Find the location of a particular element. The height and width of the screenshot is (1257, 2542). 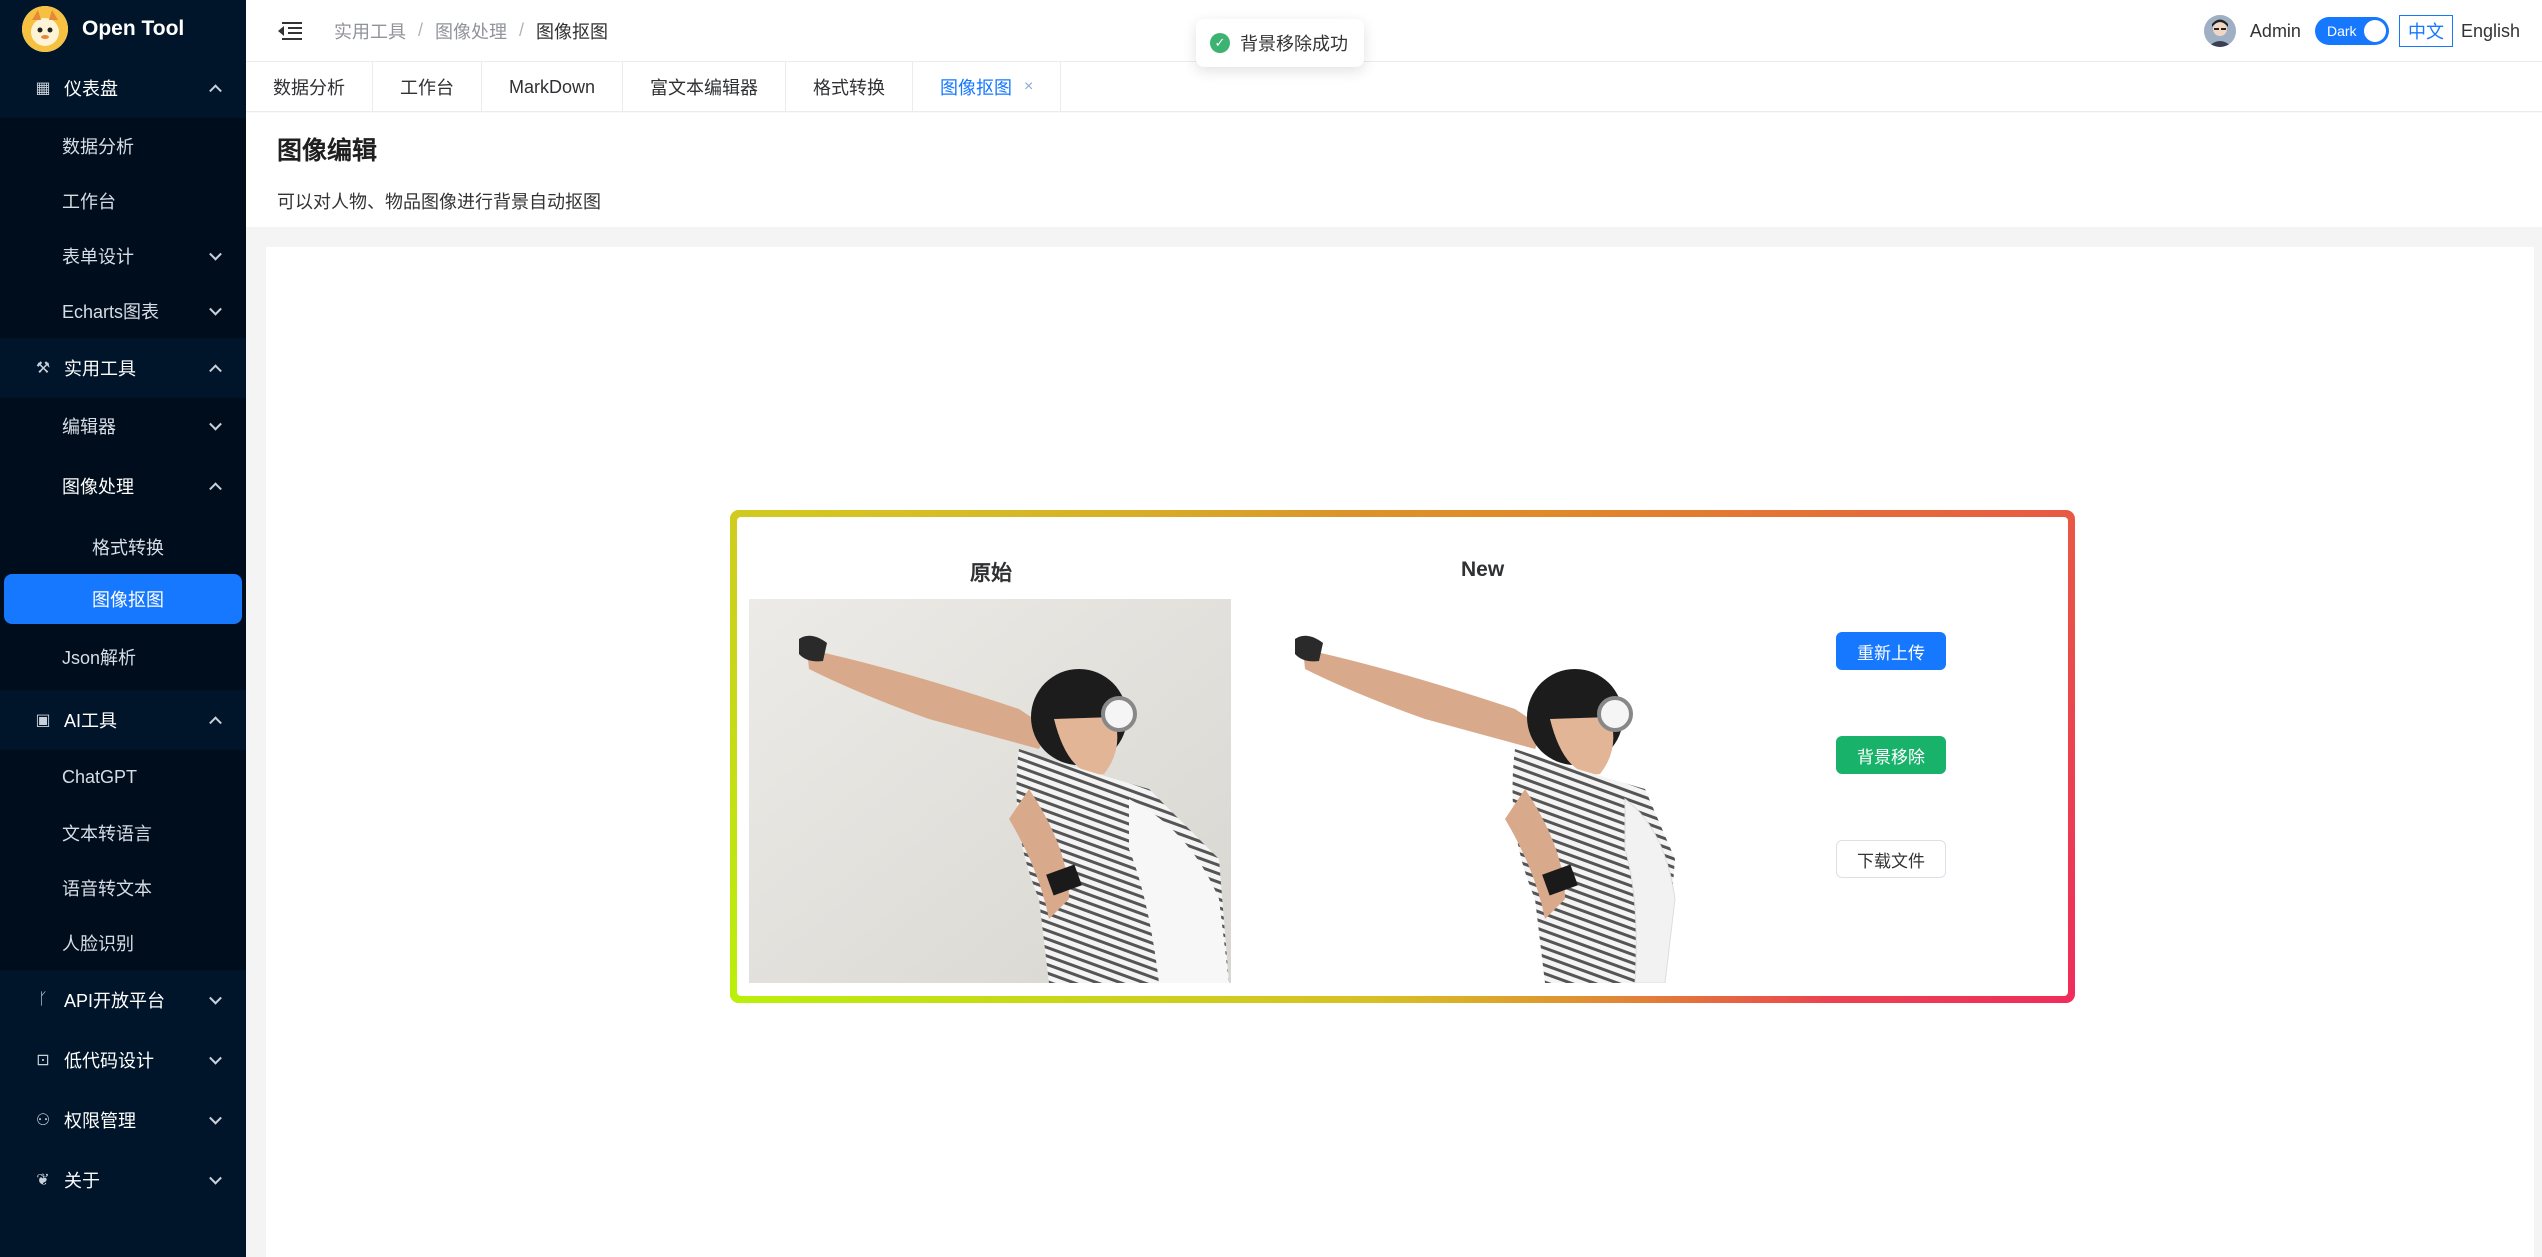

tab-data-analysis: 数据分析 is located at coordinates (309, 87).